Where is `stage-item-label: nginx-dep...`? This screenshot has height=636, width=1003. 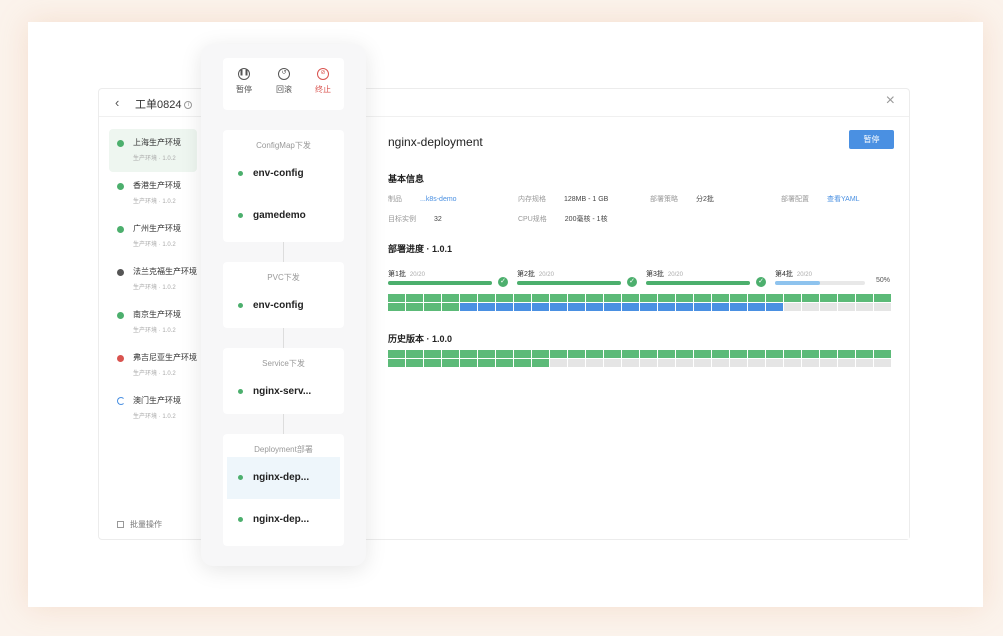
stage-item-label: nginx-dep... is located at coordinates (281, 477).